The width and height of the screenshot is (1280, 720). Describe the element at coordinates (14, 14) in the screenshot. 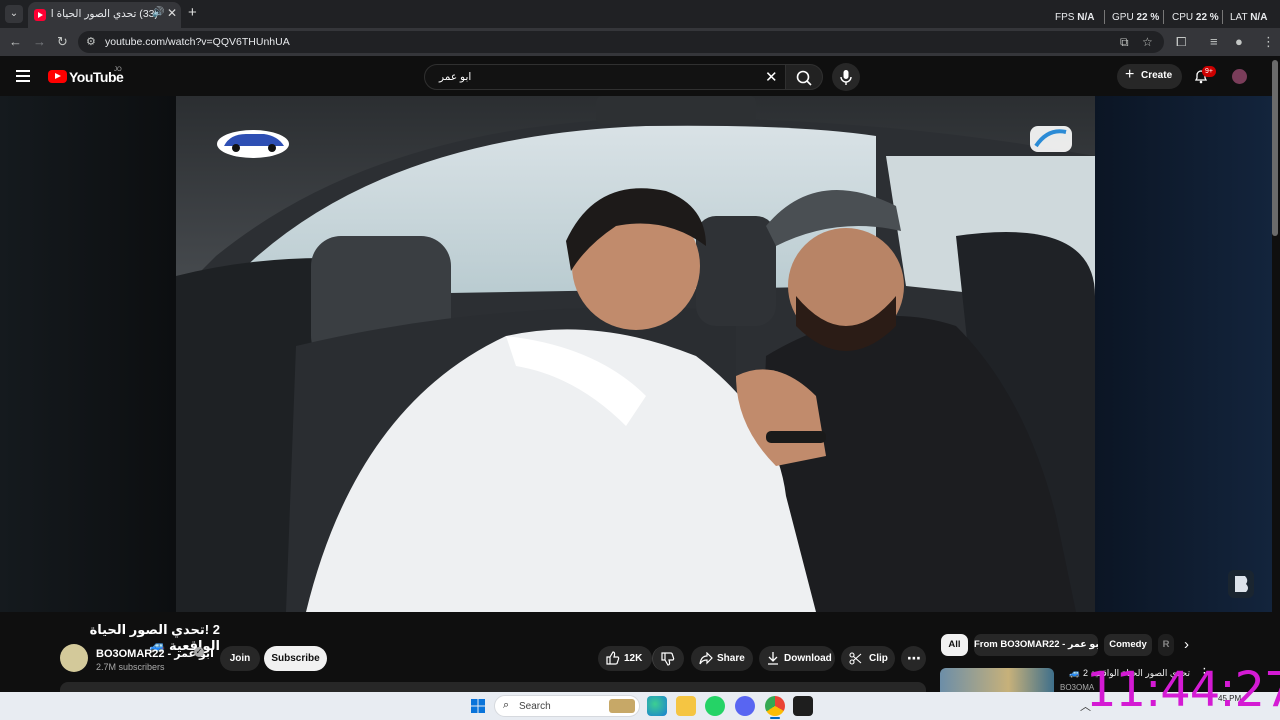

I see `tab-search-chevron-icon: ⌄` at that location.